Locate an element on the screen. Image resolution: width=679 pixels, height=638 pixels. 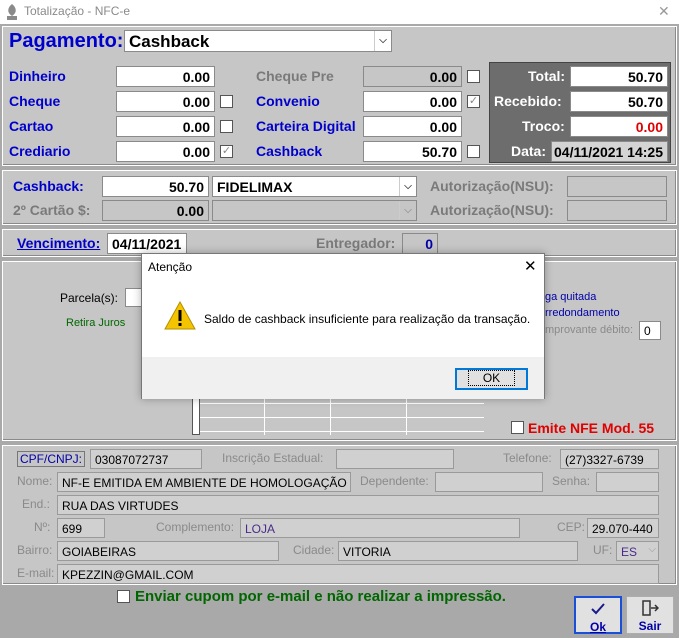
uf-select: ES ⌵ is located at coordinates (637, 551).